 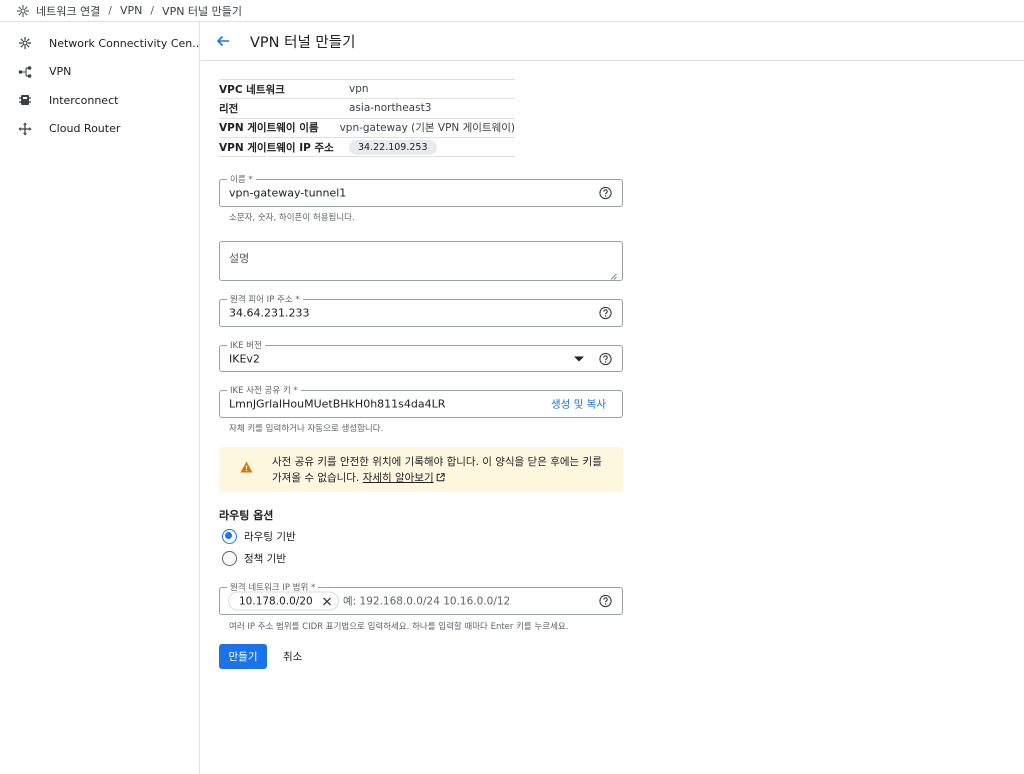 I want to click on info-row: VPN 게이트웨이 IP 주소 34.22.109.253, so click(x=367, y=148).